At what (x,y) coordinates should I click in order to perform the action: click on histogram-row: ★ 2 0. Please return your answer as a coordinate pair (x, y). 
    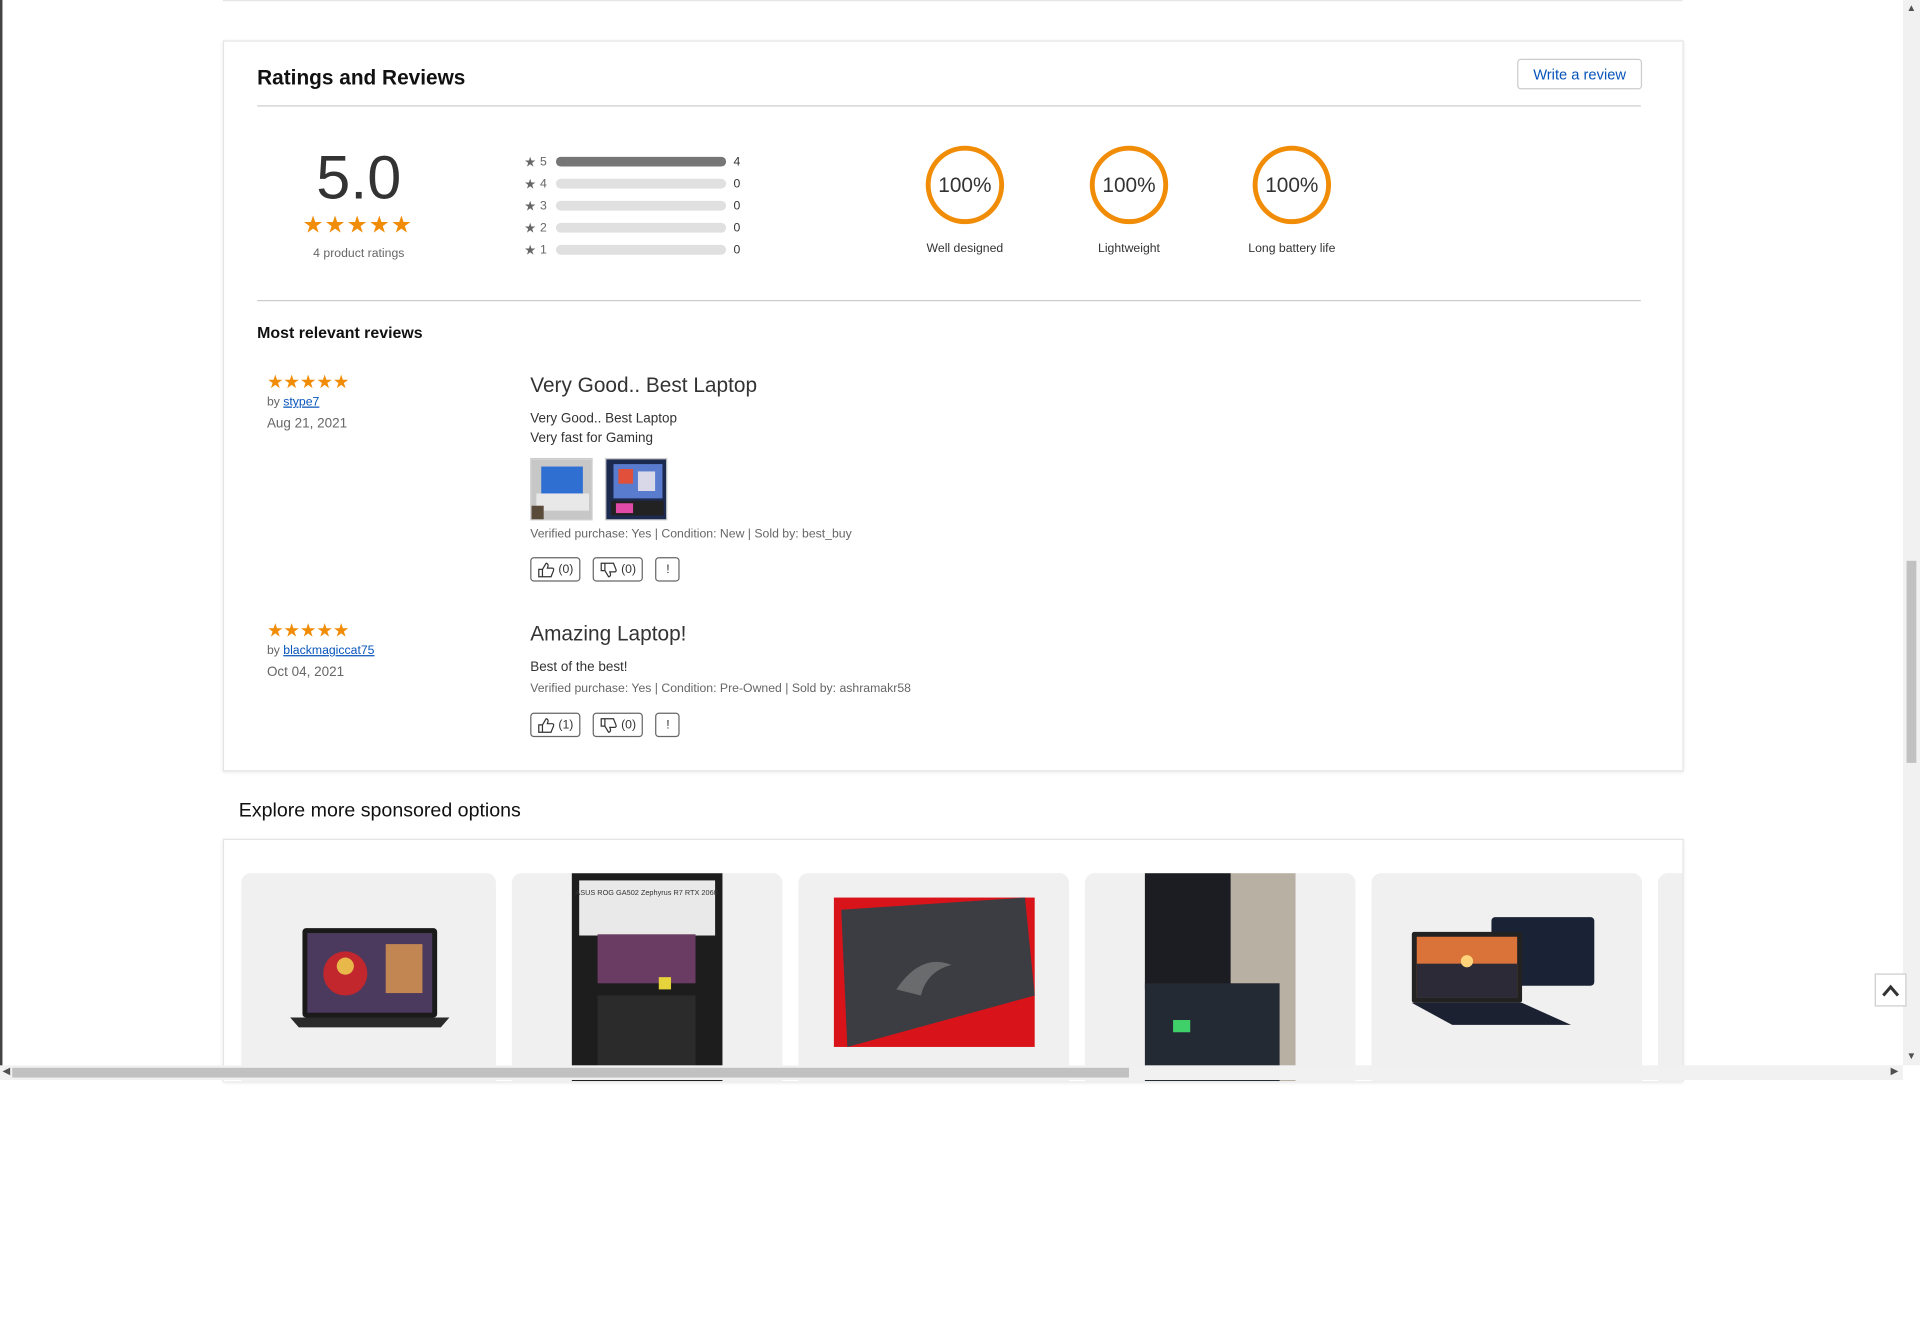
    Looking at the image, I should click on (632, 228).